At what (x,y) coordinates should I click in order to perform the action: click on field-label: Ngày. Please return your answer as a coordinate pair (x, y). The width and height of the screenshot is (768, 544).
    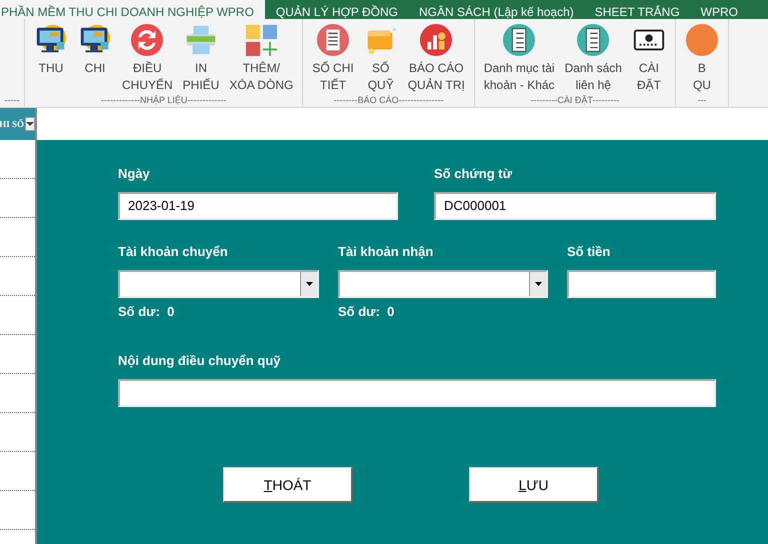
    Looking at the image, I should click on (134, 174).